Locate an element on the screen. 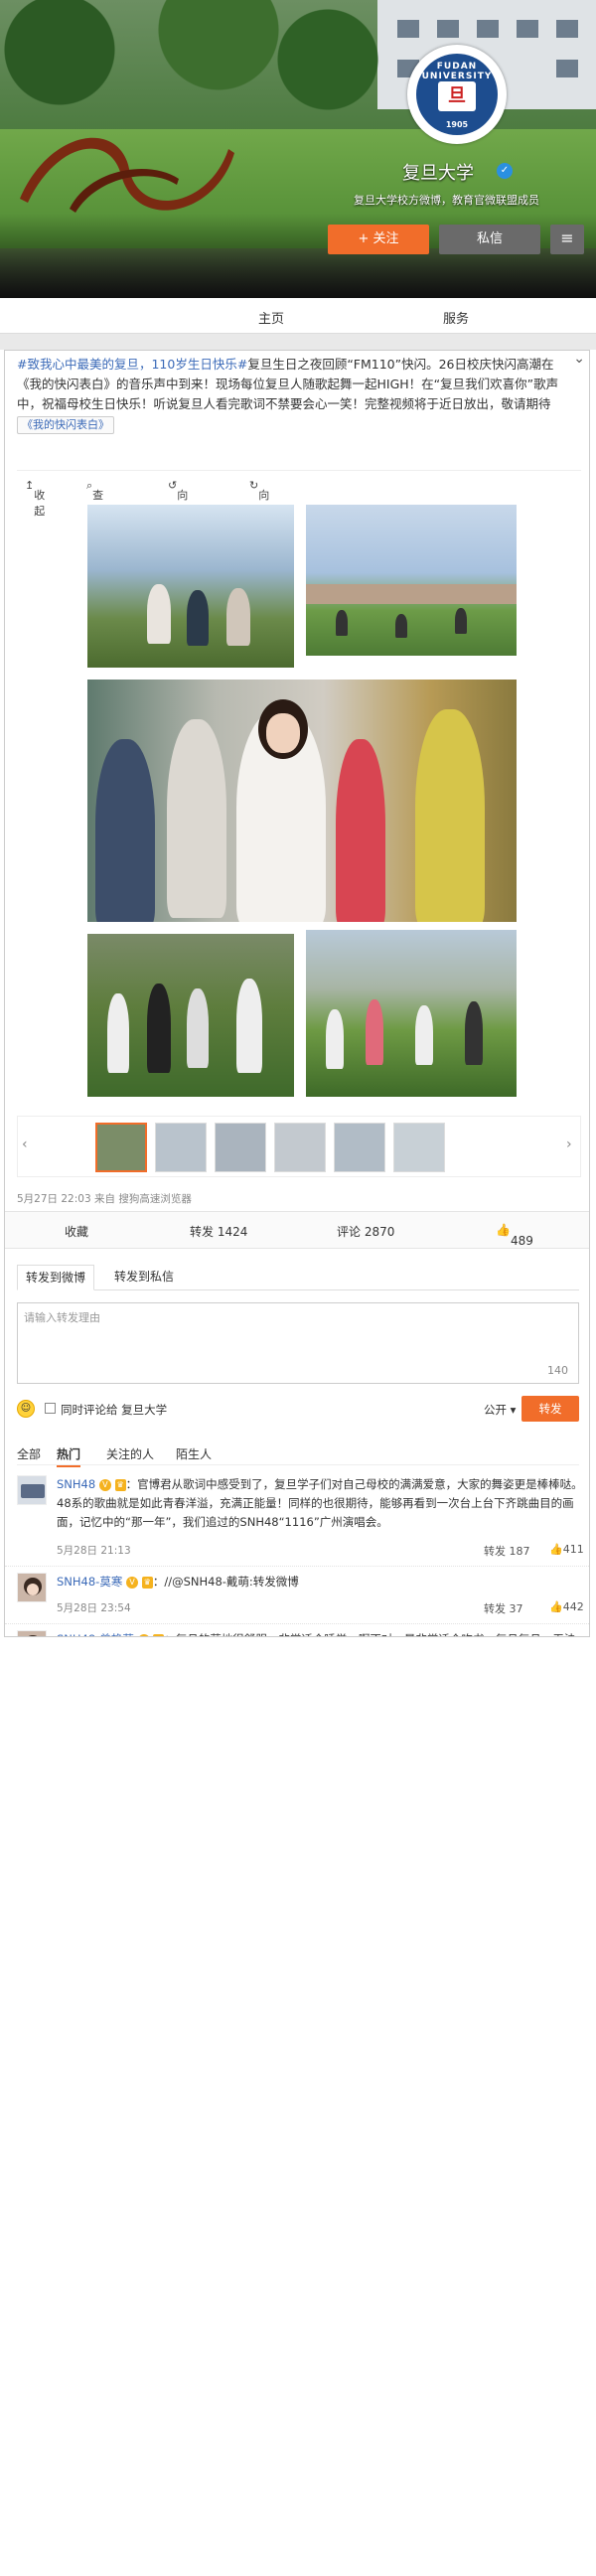 This screenshot has height=2576, width=596. hashtag-link: #致我心中最美的复旦，110岁生日快乐# is located at coordinates (132, 364).